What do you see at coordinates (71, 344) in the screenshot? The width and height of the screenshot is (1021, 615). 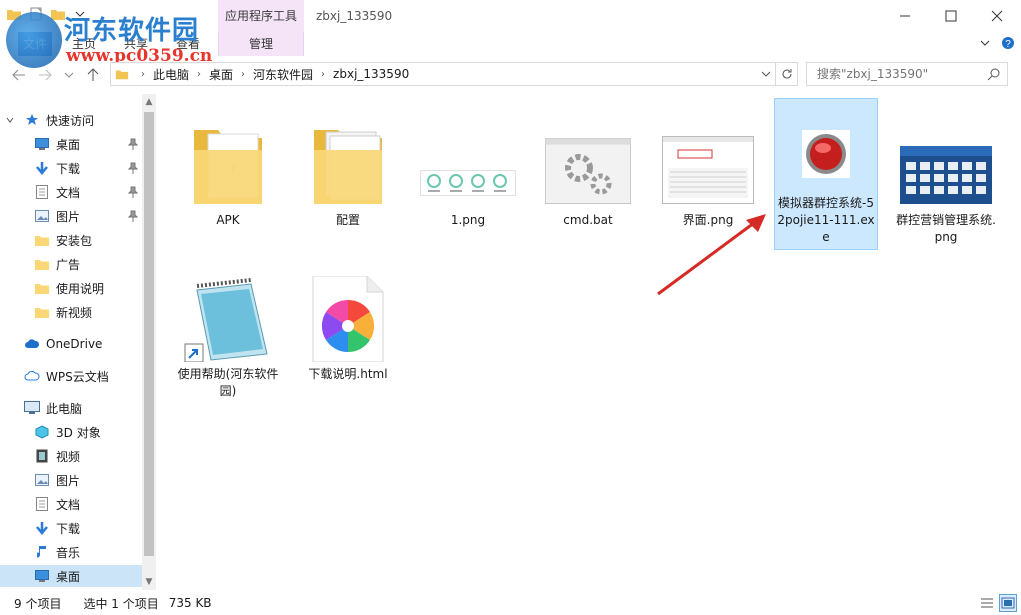 I see `nav-onedrive: OneDrive` at bounding box center [71, 344].